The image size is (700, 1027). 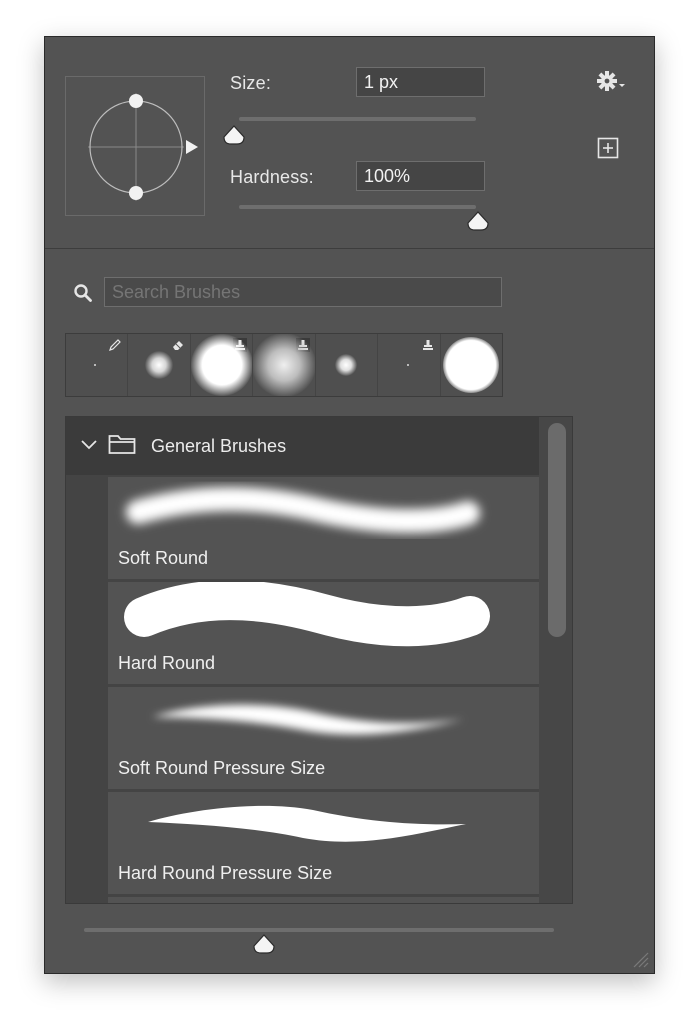 I want to click on size-label: Size:, so click(x=251, y=83).